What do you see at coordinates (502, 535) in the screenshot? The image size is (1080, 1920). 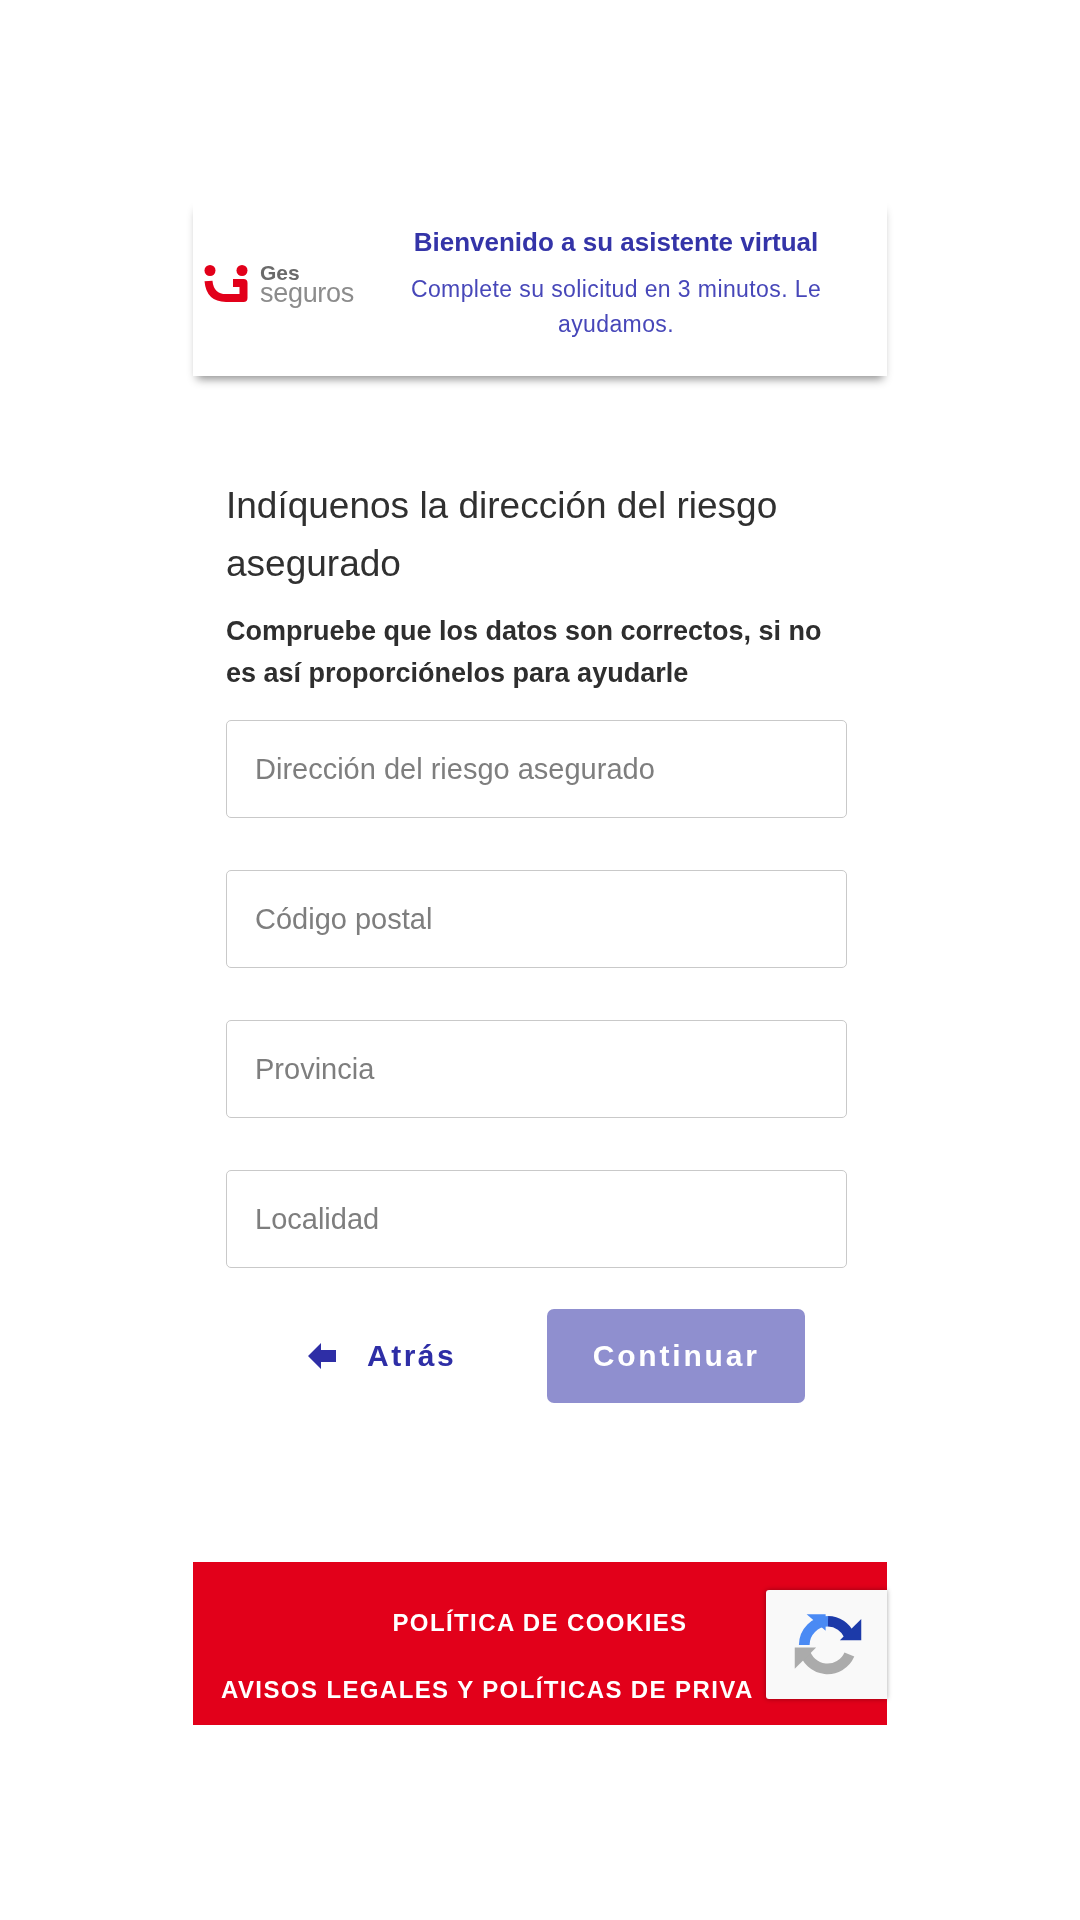 I see `form-title: Indíquenos la dirección del riesgo asegurado` at bounding box center [502, 535].